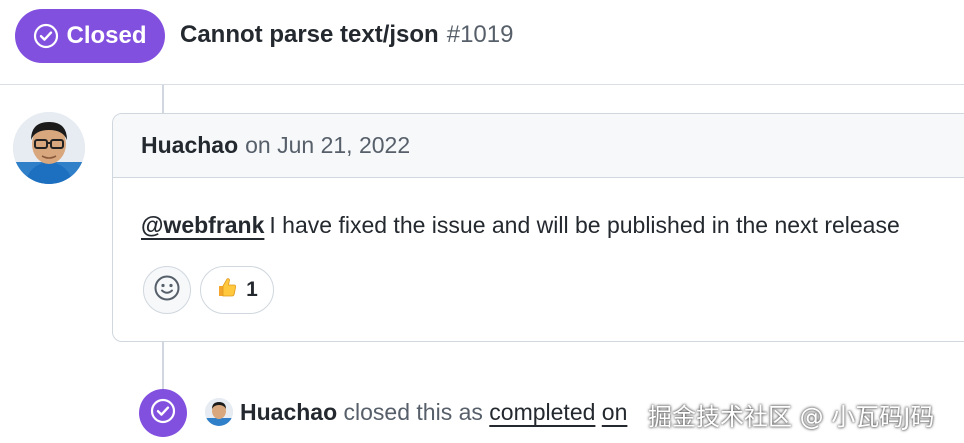 This screenshot has height=443, width=964. I want to click on smiley-icon, so click(167, 290).